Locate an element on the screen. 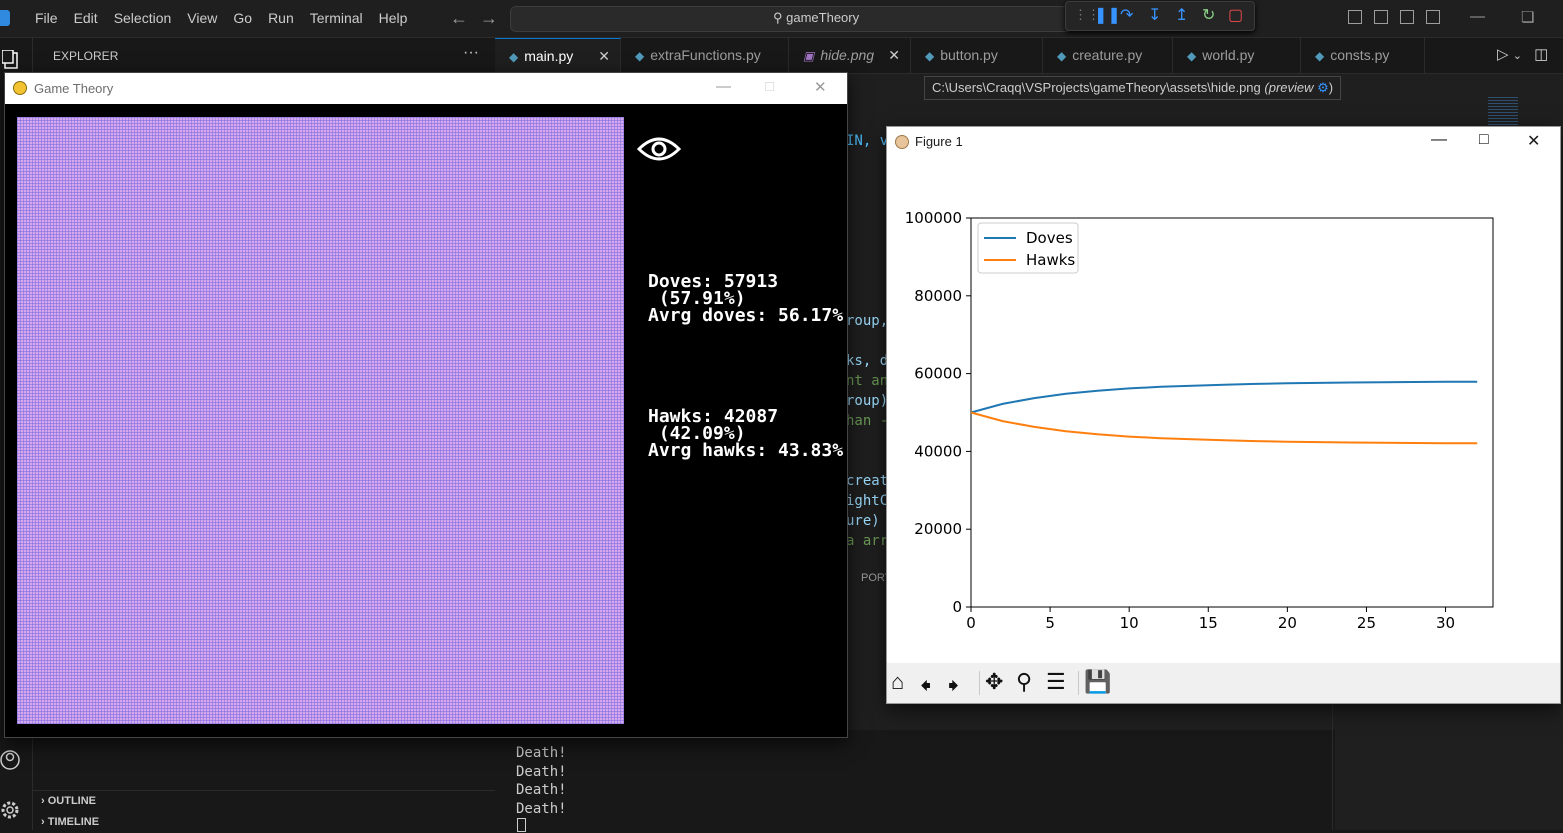 Image resolution: width=1563 pixels, height=833 pixels. gear-icon: ⚙ is located at coordinates (1323, 87).